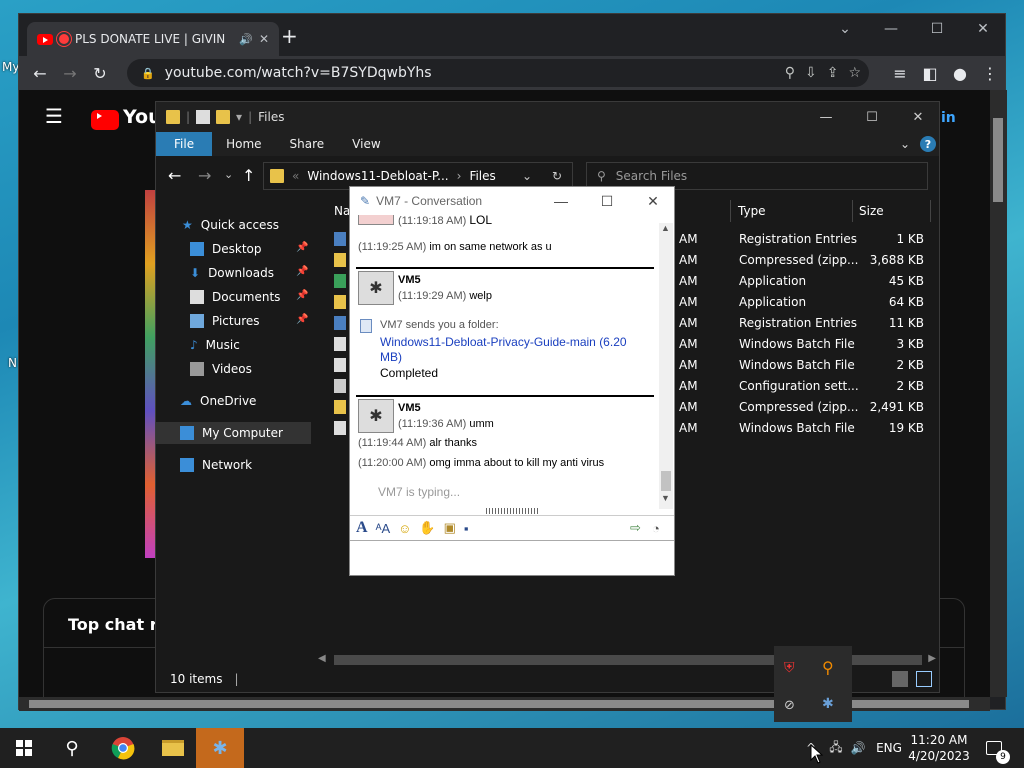 This screenshot has height=768, width=1024. What do you see at coordinates (513, 511) in the screenshot?
I see `resize-grip` at bounding box center [513, 511].